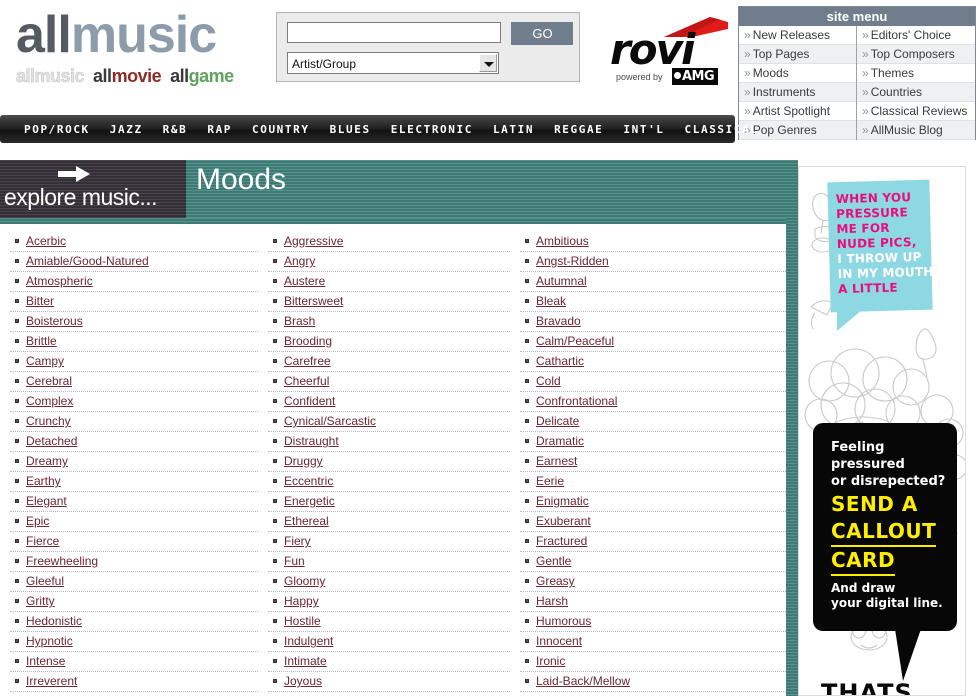  I want to click on list-item: Bravado, so click(653, 322).